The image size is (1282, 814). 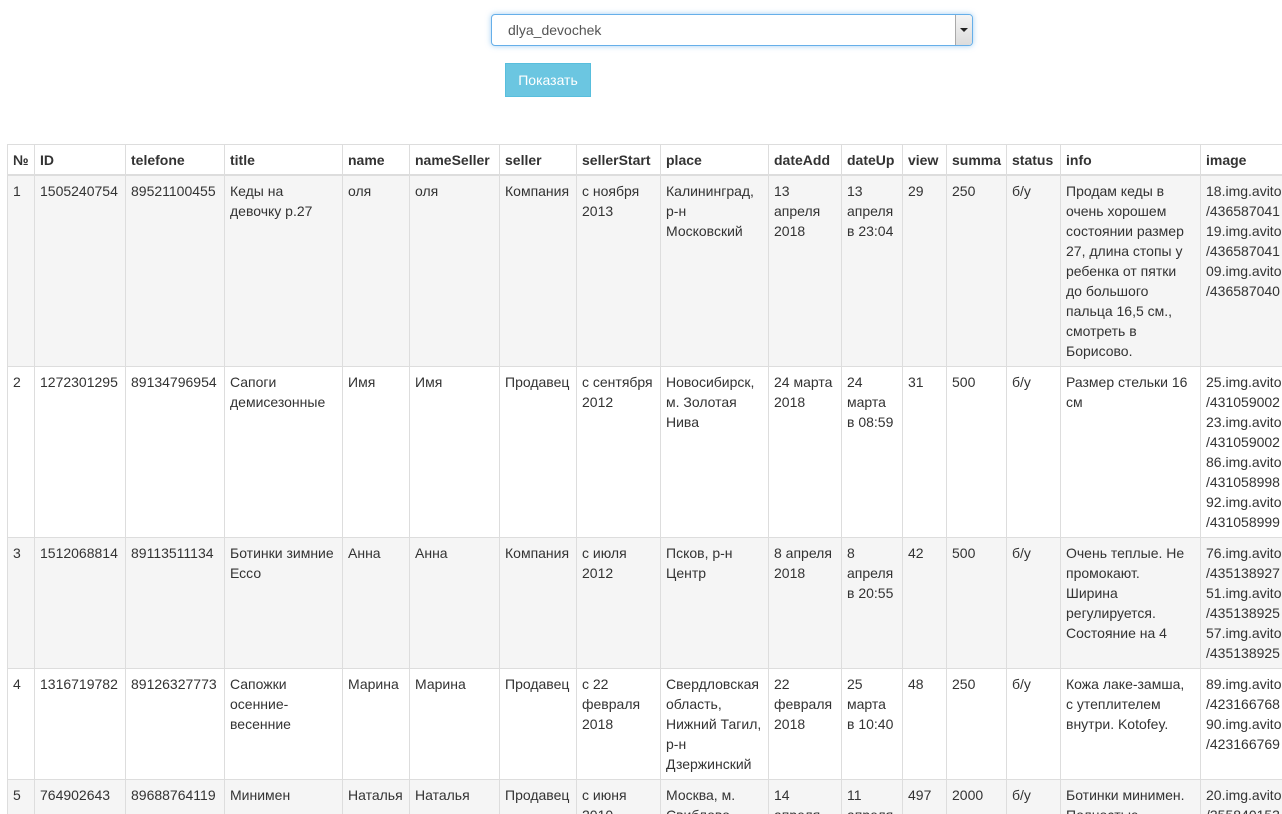 I want to click on cell-num: 5, so click(x=21, y=796).